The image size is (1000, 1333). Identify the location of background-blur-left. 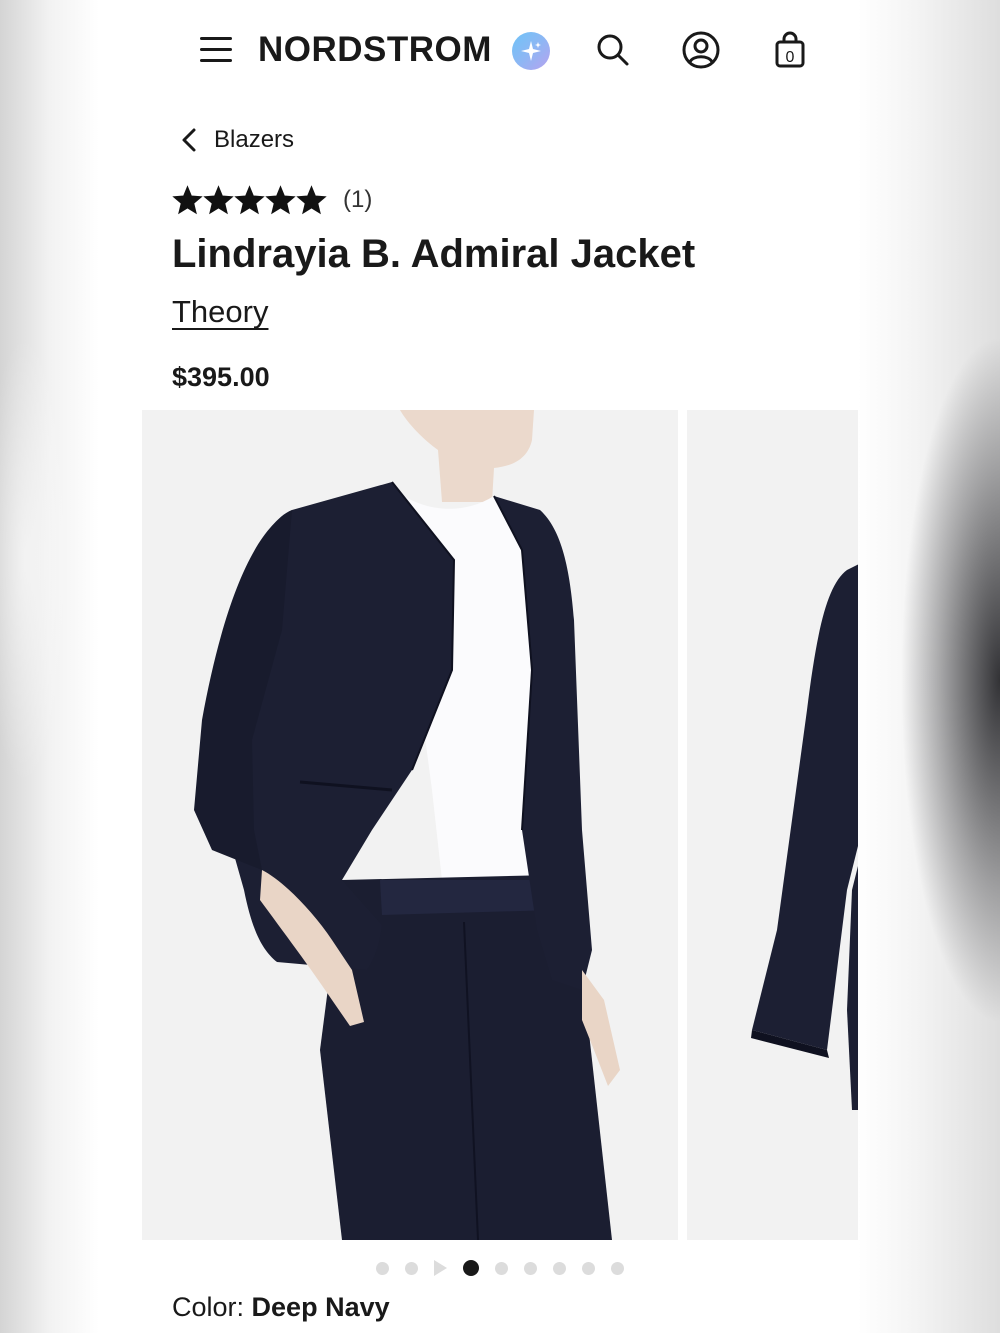
(71, 666).